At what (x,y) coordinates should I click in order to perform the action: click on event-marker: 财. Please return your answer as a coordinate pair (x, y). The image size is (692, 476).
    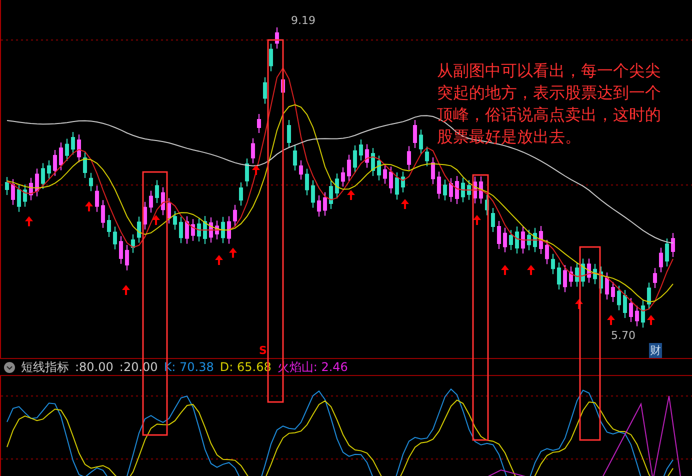
    Looking at the image, I should click on (655, 350).